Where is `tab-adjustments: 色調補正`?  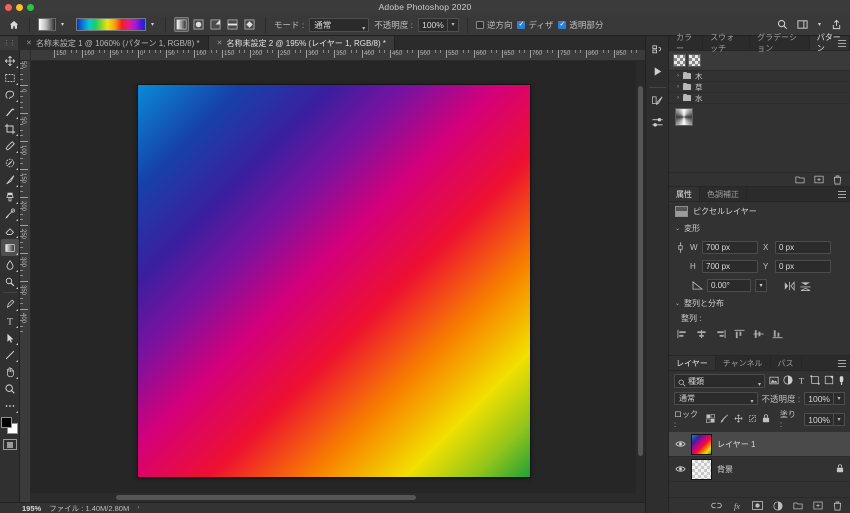 tab-adjustments: 色調補正 is located at coordinates (723, 194).